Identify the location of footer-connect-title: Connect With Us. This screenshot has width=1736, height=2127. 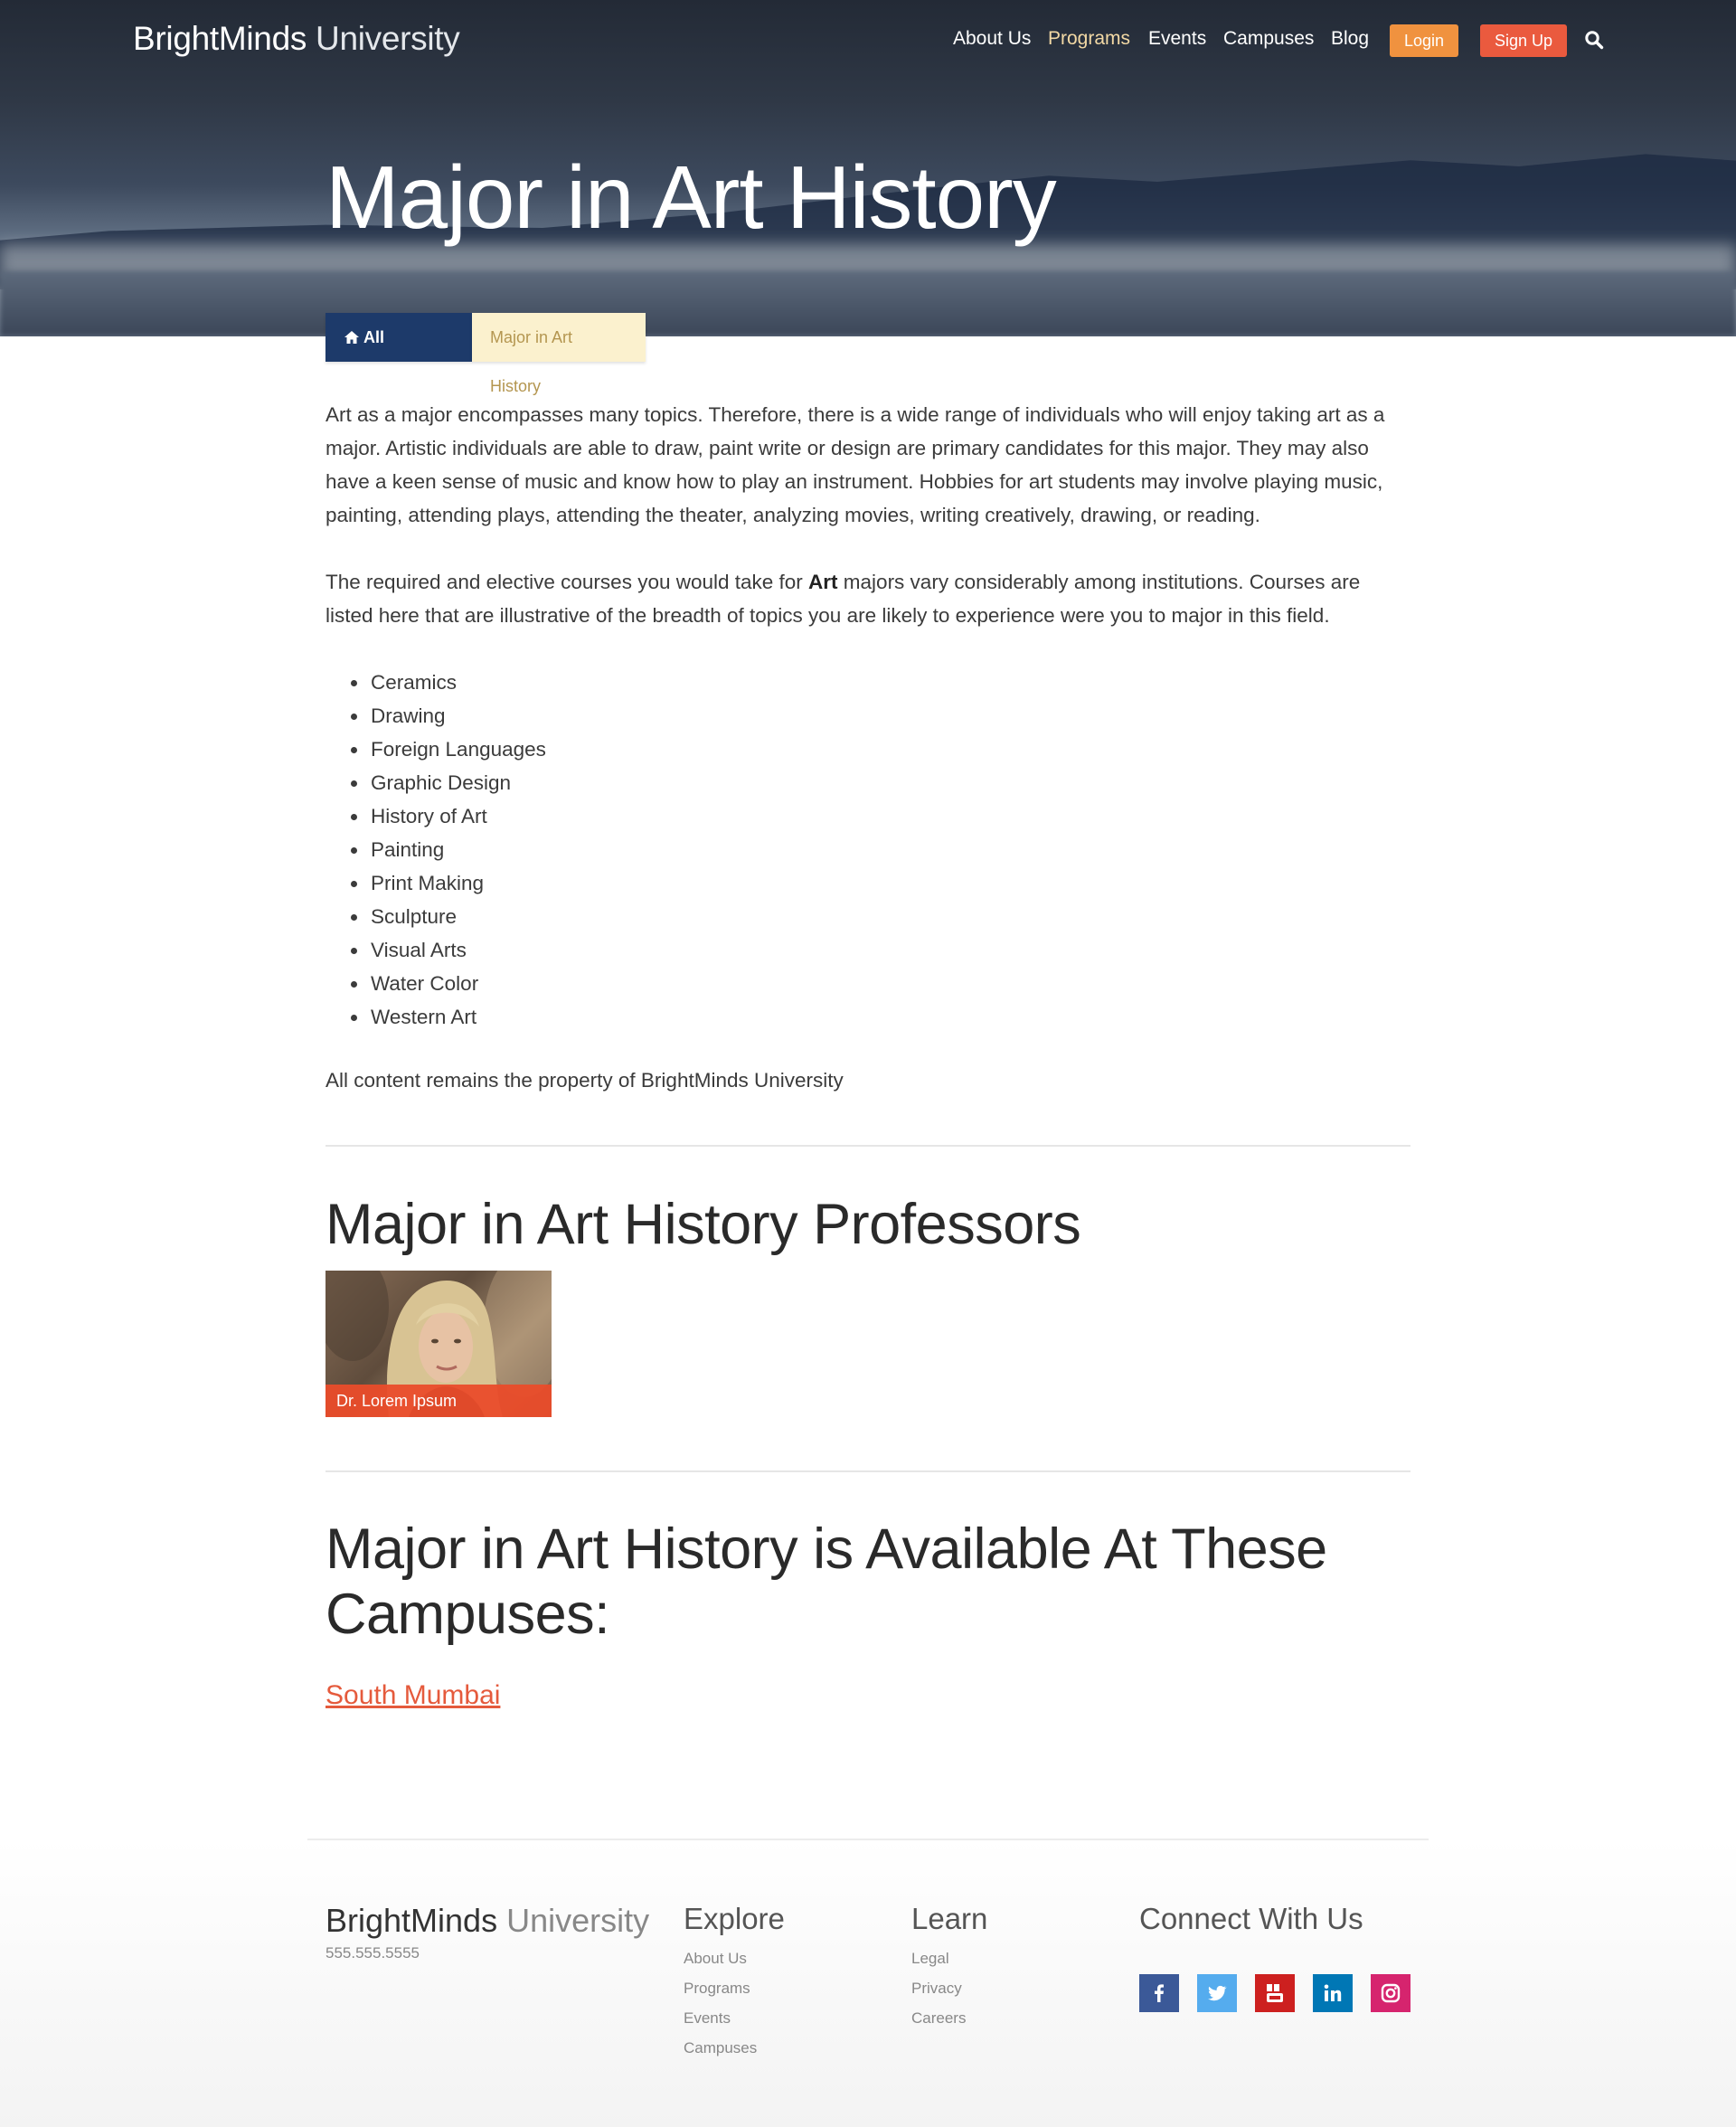
(1251, 1919).